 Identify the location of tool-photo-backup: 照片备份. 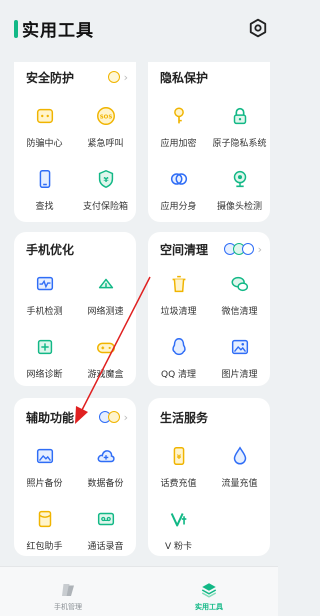
(44, 466).